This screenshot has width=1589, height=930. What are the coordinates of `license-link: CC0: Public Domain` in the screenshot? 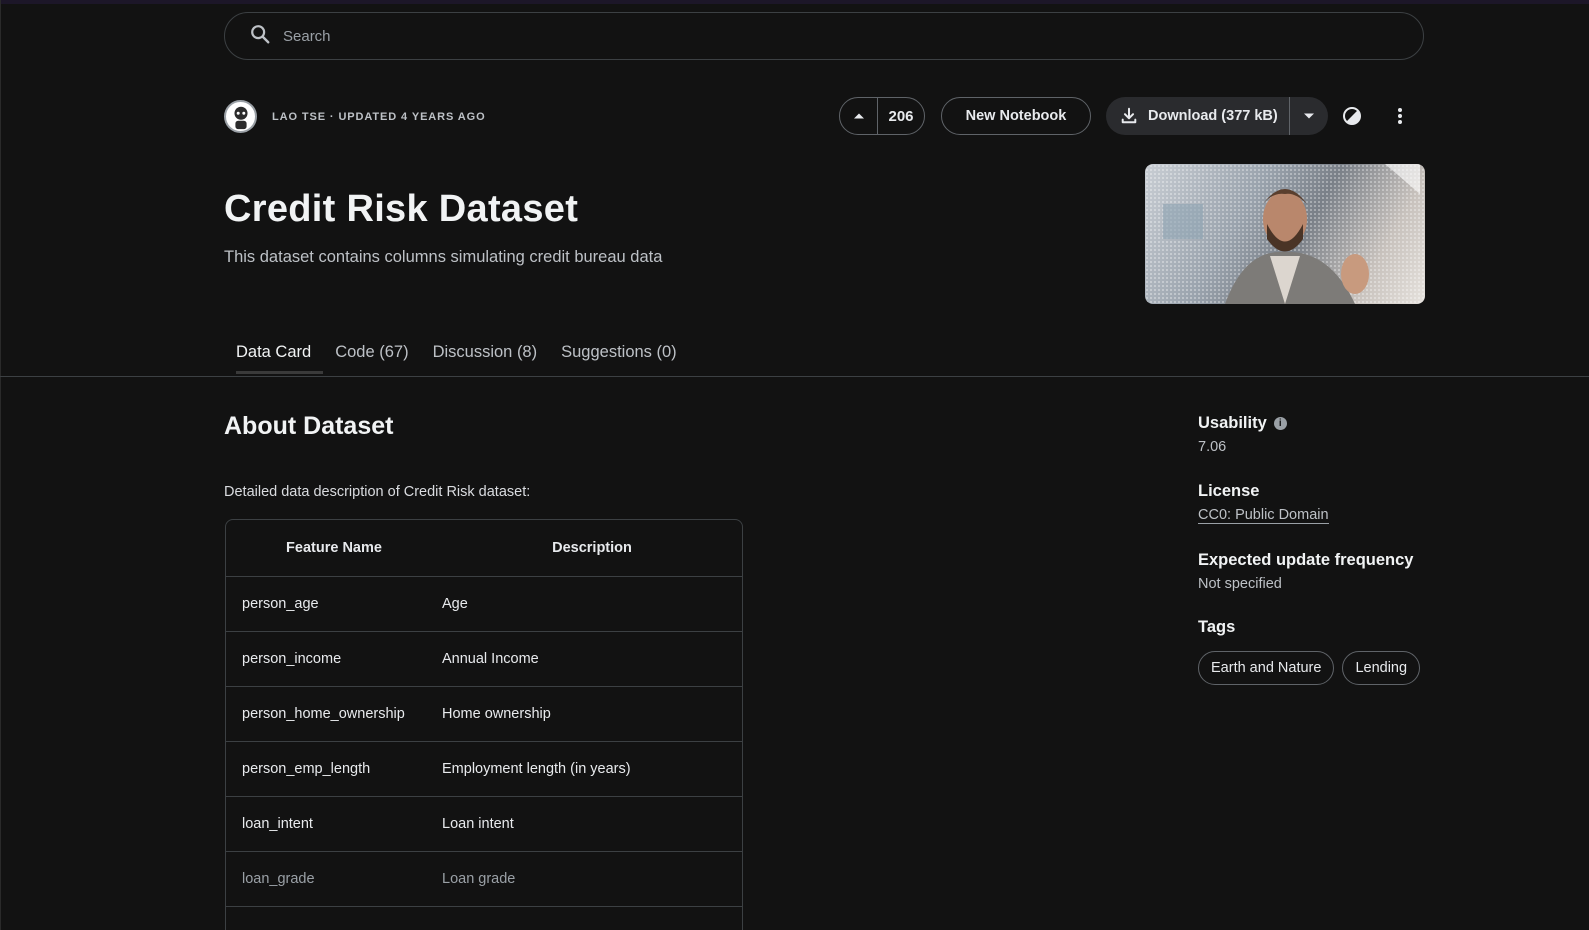 It's located at (1263, 515).